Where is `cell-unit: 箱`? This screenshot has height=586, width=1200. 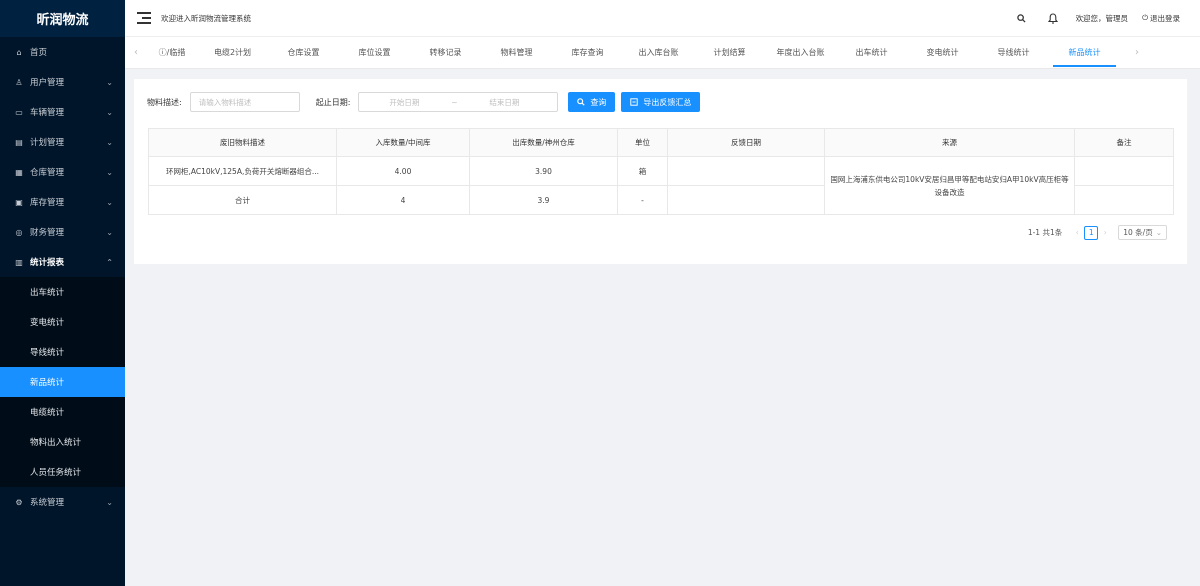 cell-unit: 箱 is located at coordinates (642, 171).